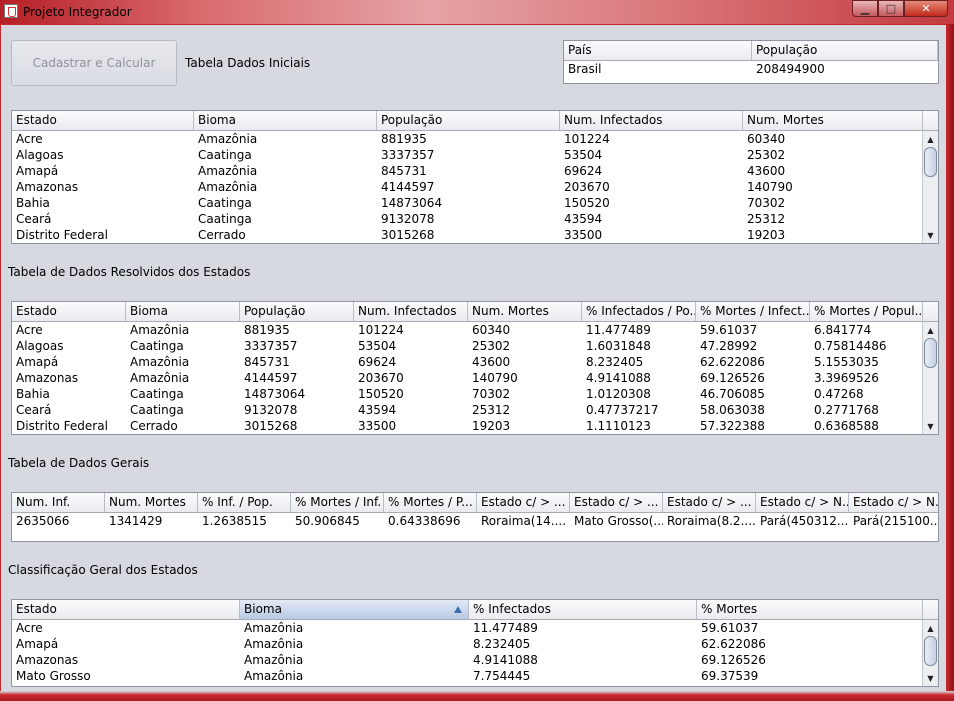 This screenshot has height=701, width=954. Describe the element at coordinates (732, 362) in the screenshot. I see `table-cell: 62.622086` at that location.